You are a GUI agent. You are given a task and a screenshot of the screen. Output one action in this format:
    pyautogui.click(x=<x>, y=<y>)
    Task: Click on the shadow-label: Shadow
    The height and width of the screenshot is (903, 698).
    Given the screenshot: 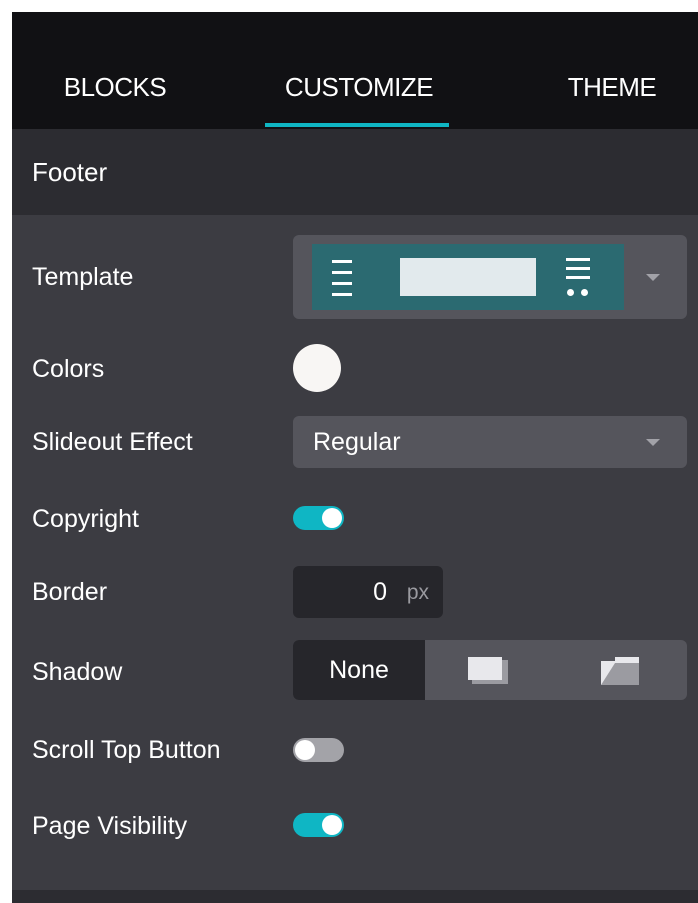 What is the action you would take?
    pyautogui.click(x=77, y=672)
    